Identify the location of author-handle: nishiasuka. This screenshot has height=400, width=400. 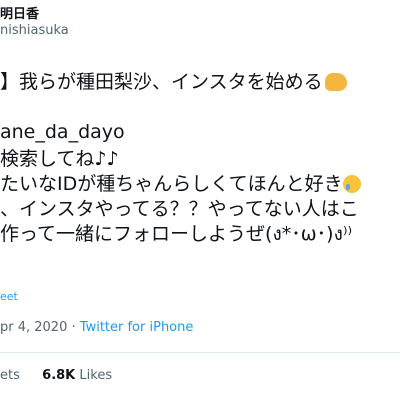
(34, 30).